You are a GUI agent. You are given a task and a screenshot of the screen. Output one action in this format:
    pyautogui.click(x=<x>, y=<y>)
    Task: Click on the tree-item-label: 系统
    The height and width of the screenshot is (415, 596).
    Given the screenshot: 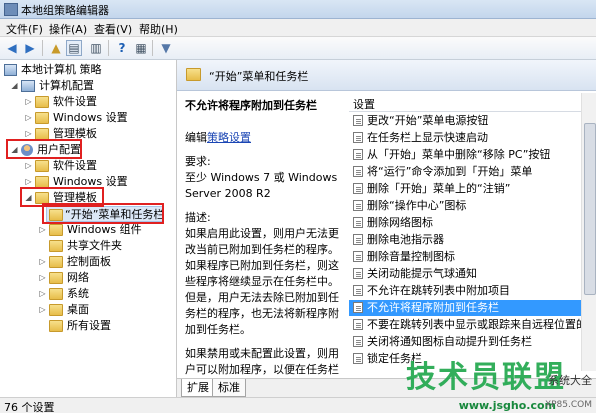 What is the action you would take?
    pyautogui.click(x=78, y=293)
    